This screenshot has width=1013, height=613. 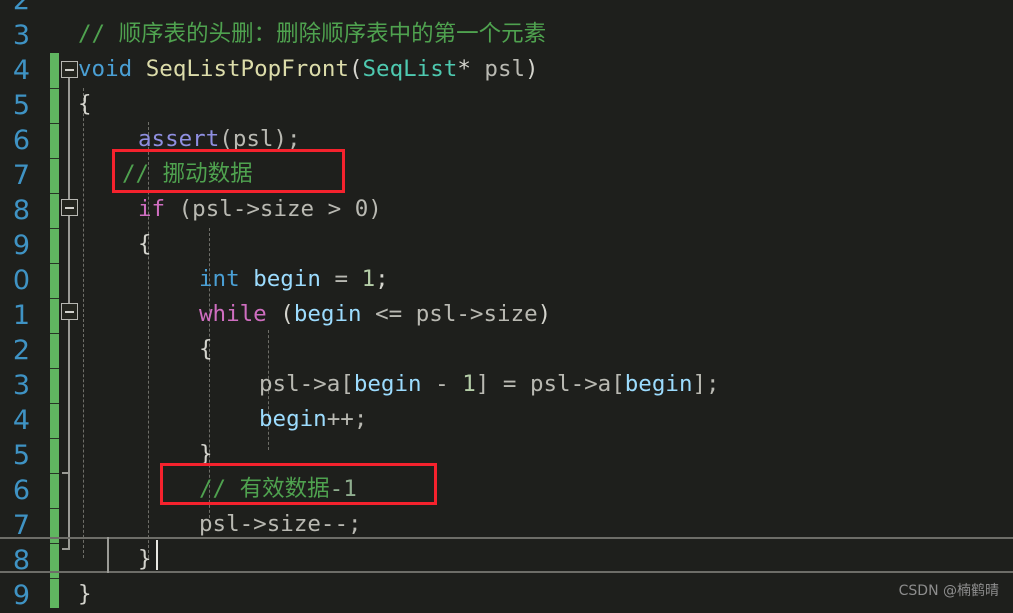 I want to click on param-name: psl, so click(x=505, y=69).